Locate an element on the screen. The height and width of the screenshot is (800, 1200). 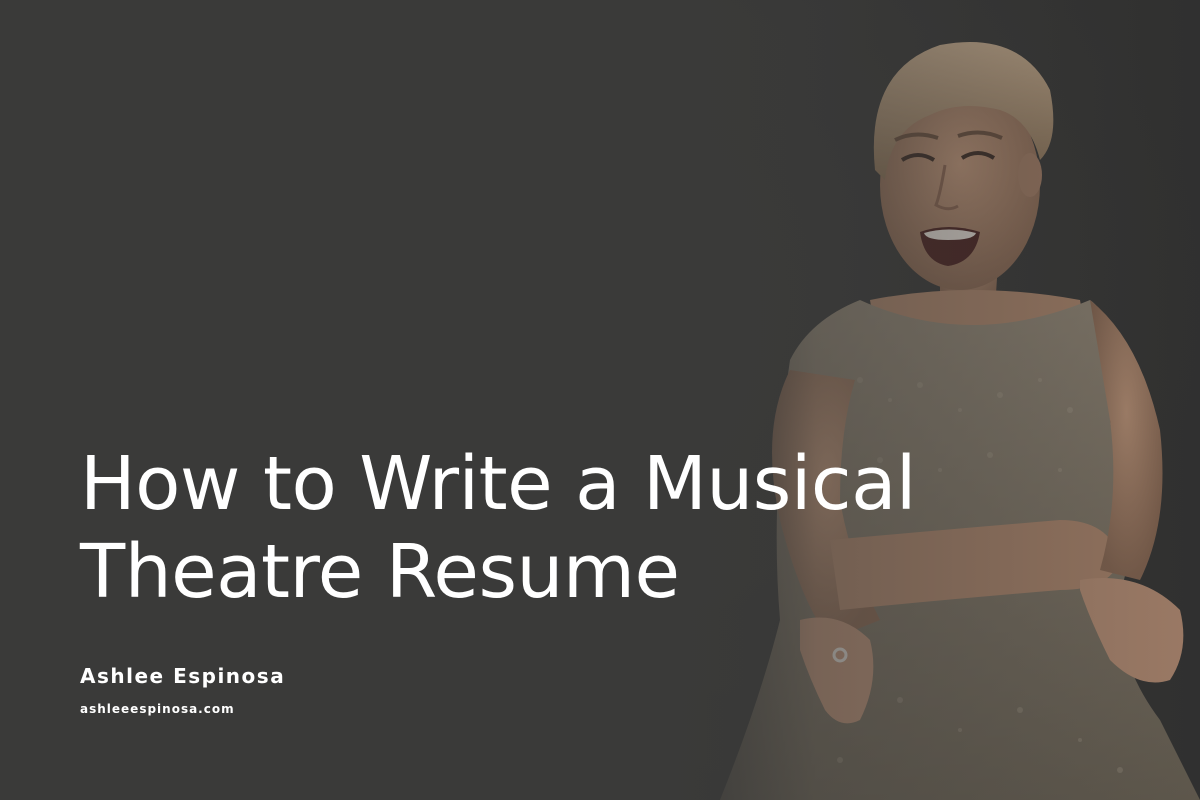
title-line-2: Theatre Resume is located at coordinates (380, 572).